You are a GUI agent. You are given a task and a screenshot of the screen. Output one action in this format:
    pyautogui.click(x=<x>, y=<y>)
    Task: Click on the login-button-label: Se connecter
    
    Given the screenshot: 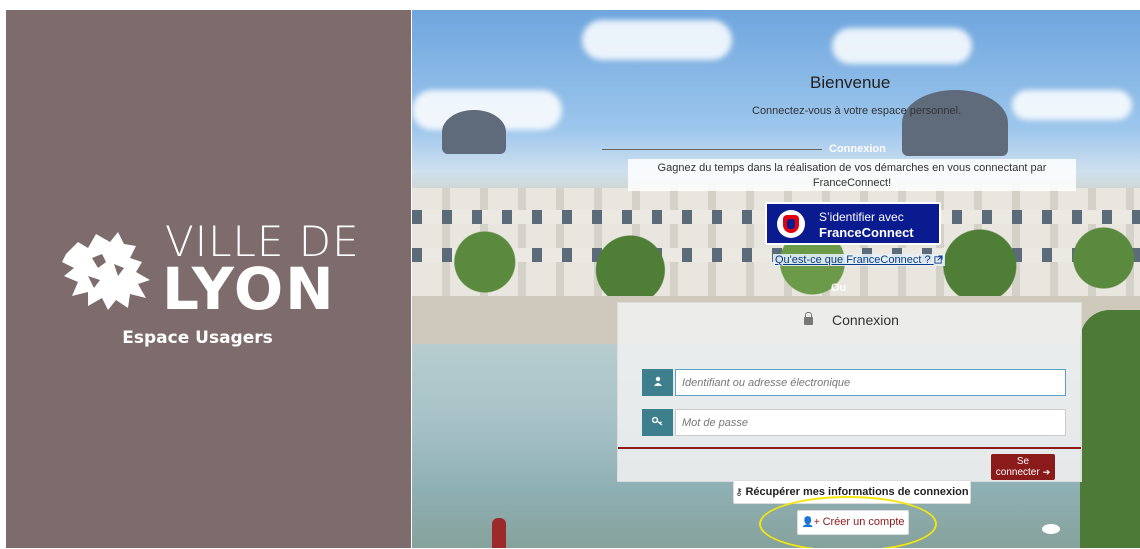 What is the action you would take?
    pyautogui.click(x=1017, y=467)
    